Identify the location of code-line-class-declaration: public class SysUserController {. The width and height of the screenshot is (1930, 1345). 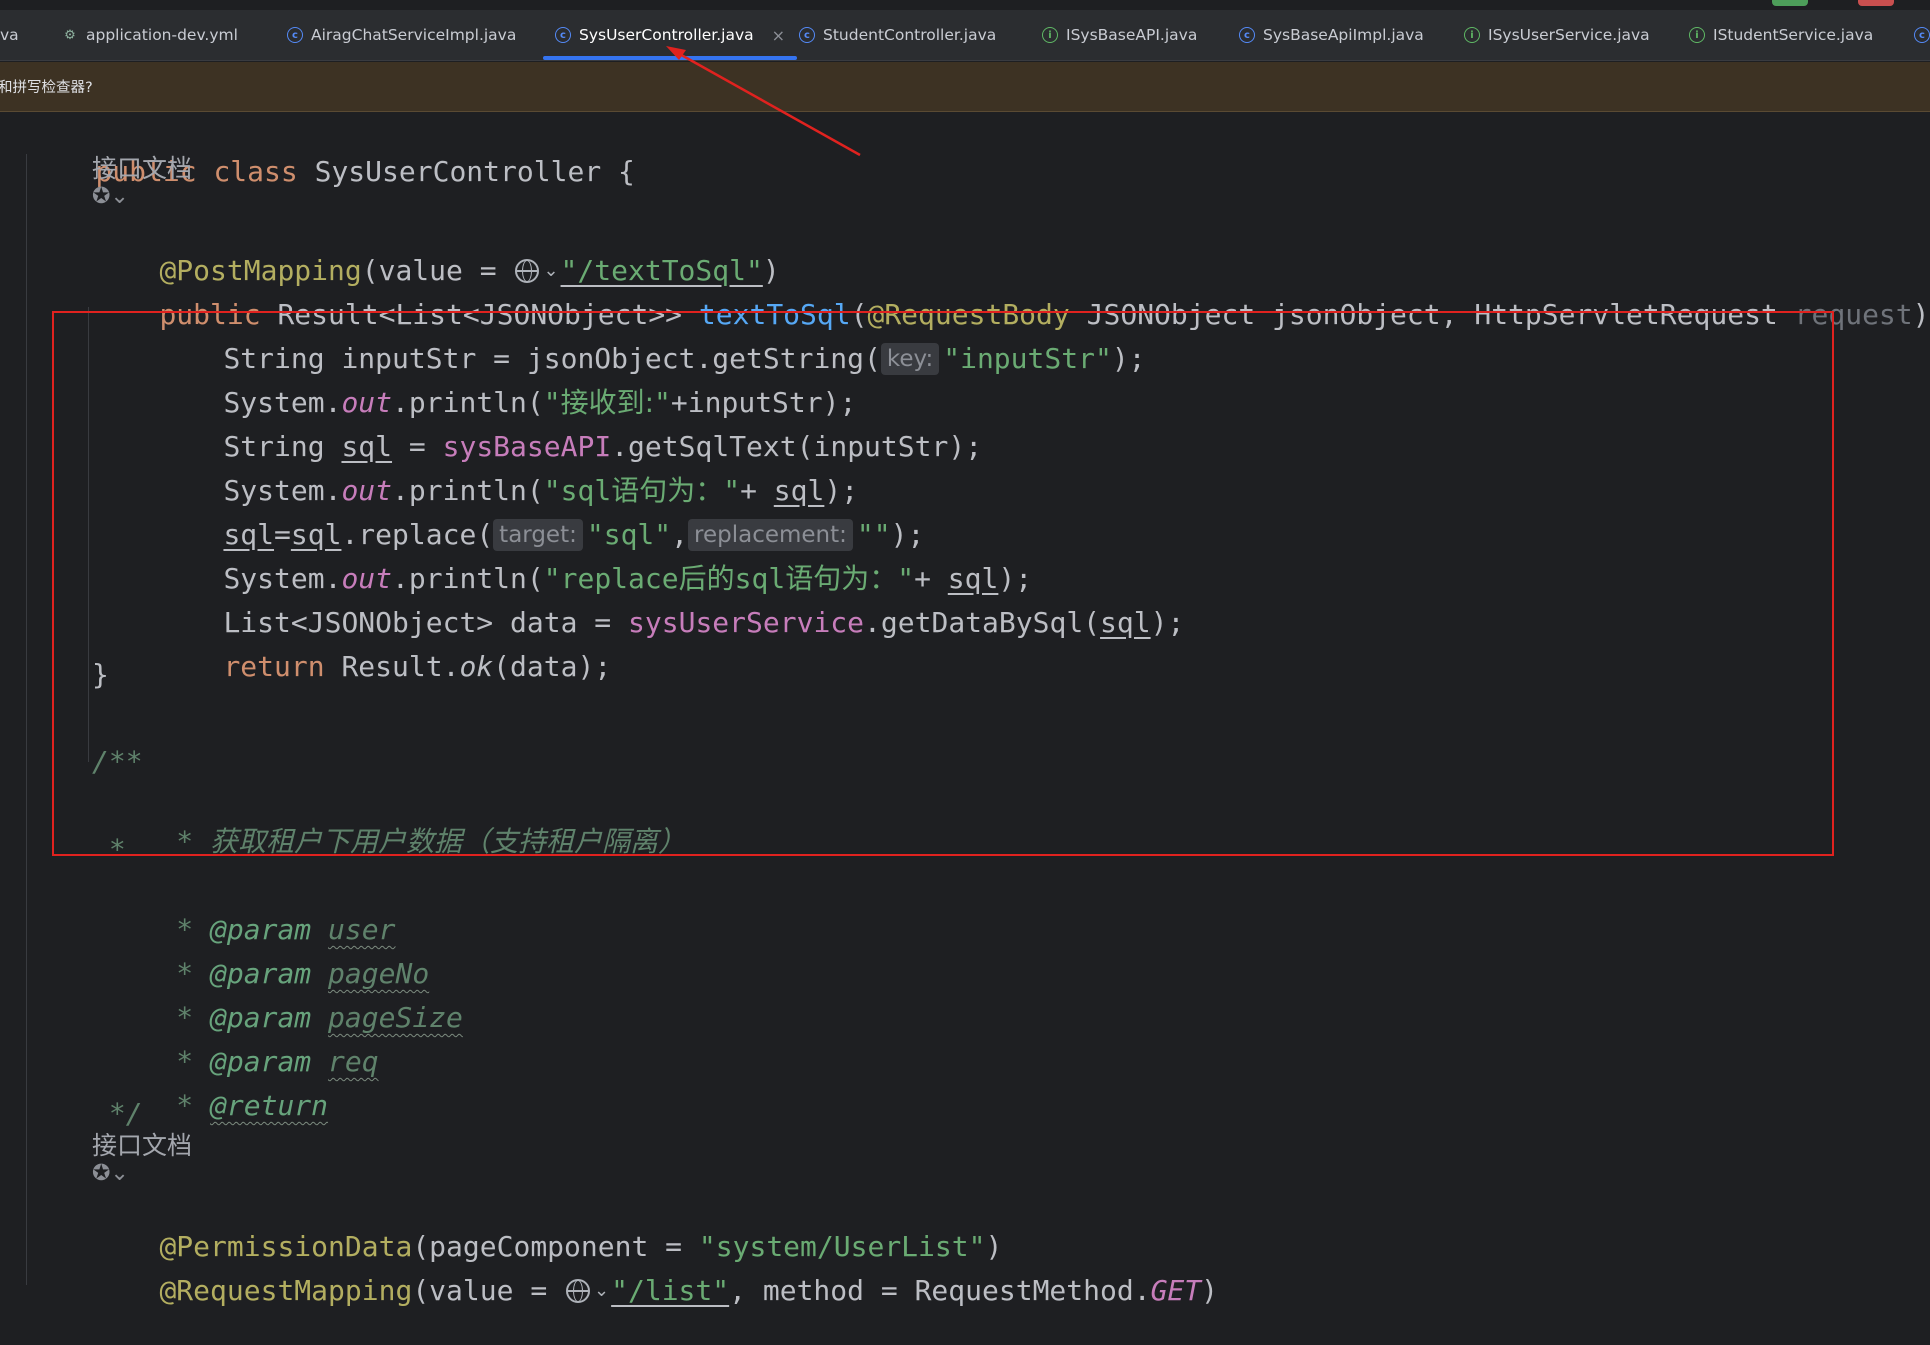
(365, 171).